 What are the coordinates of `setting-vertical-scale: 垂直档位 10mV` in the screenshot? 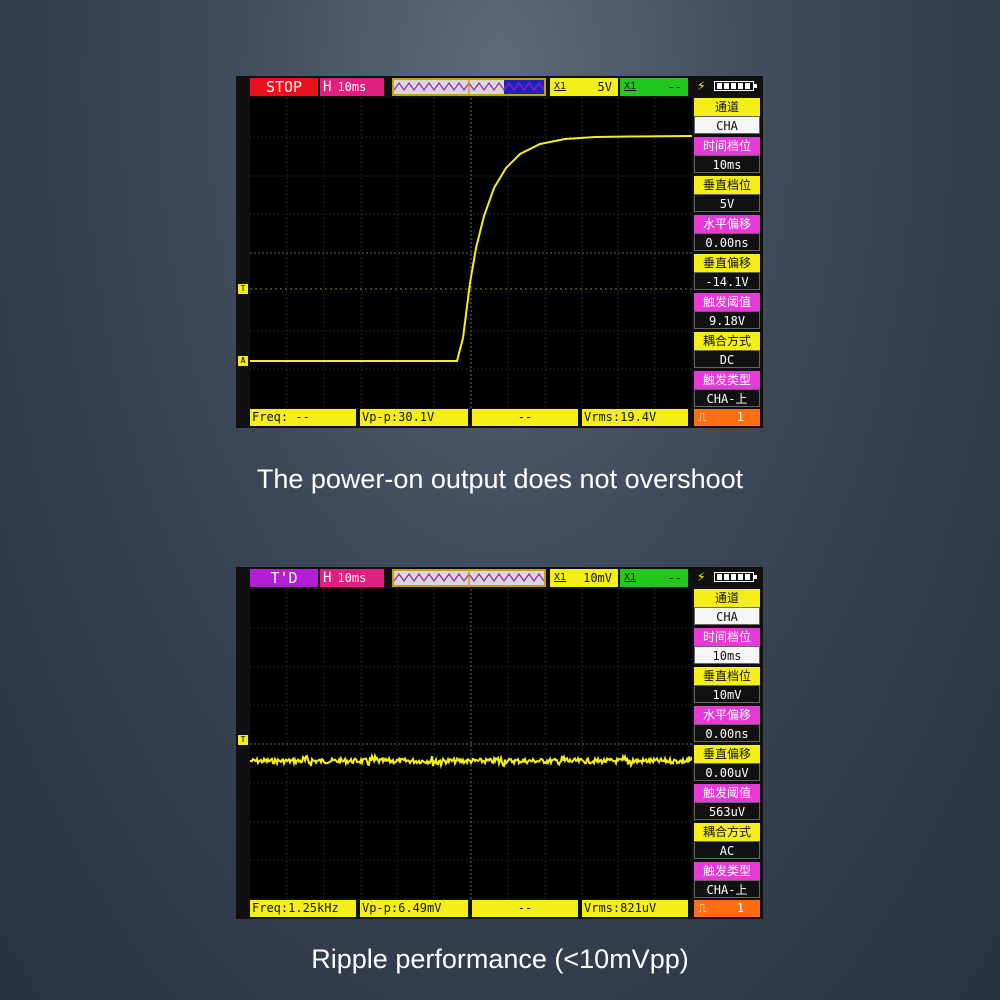 It's located at (727, 685).